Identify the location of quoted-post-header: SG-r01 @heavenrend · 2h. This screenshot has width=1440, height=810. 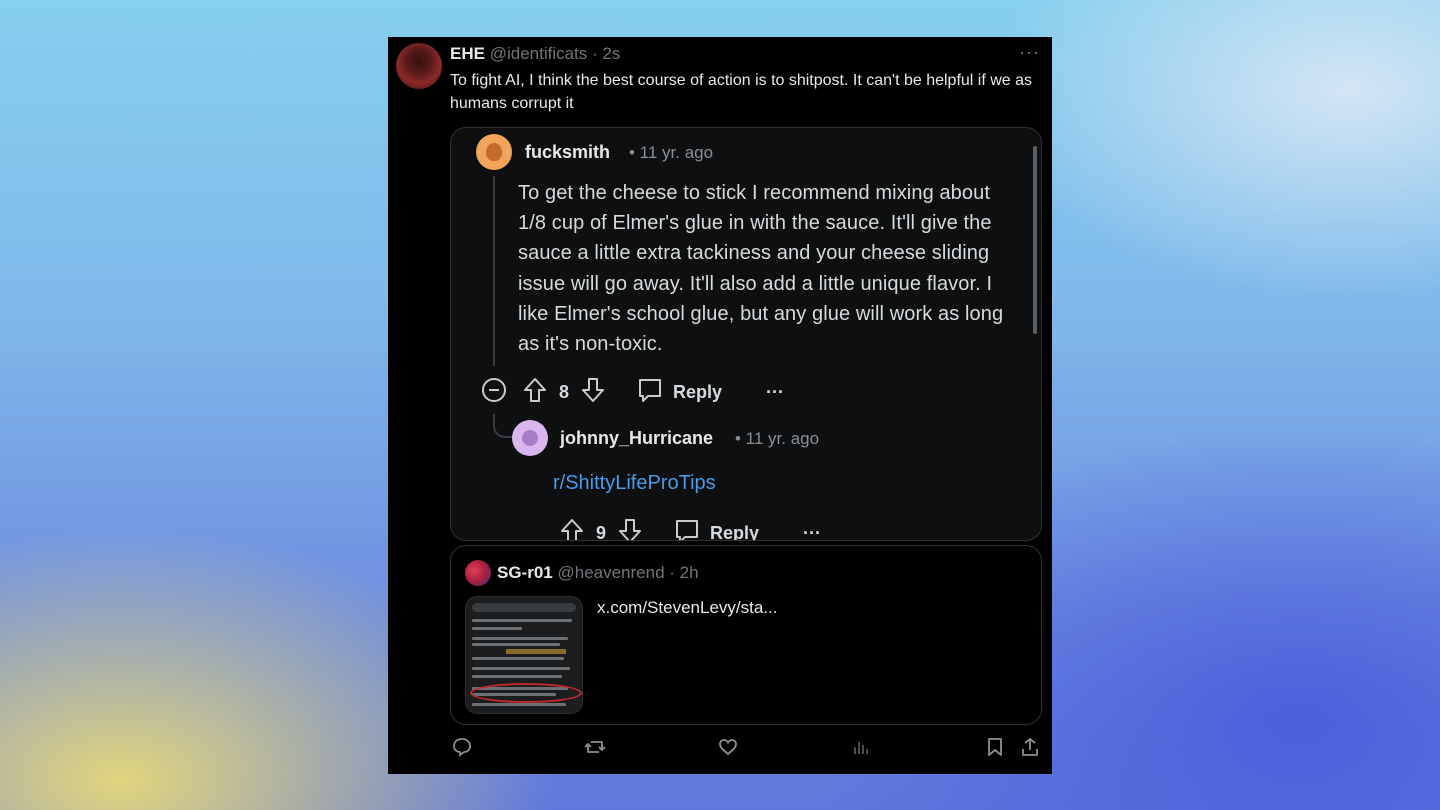
(598, 573).